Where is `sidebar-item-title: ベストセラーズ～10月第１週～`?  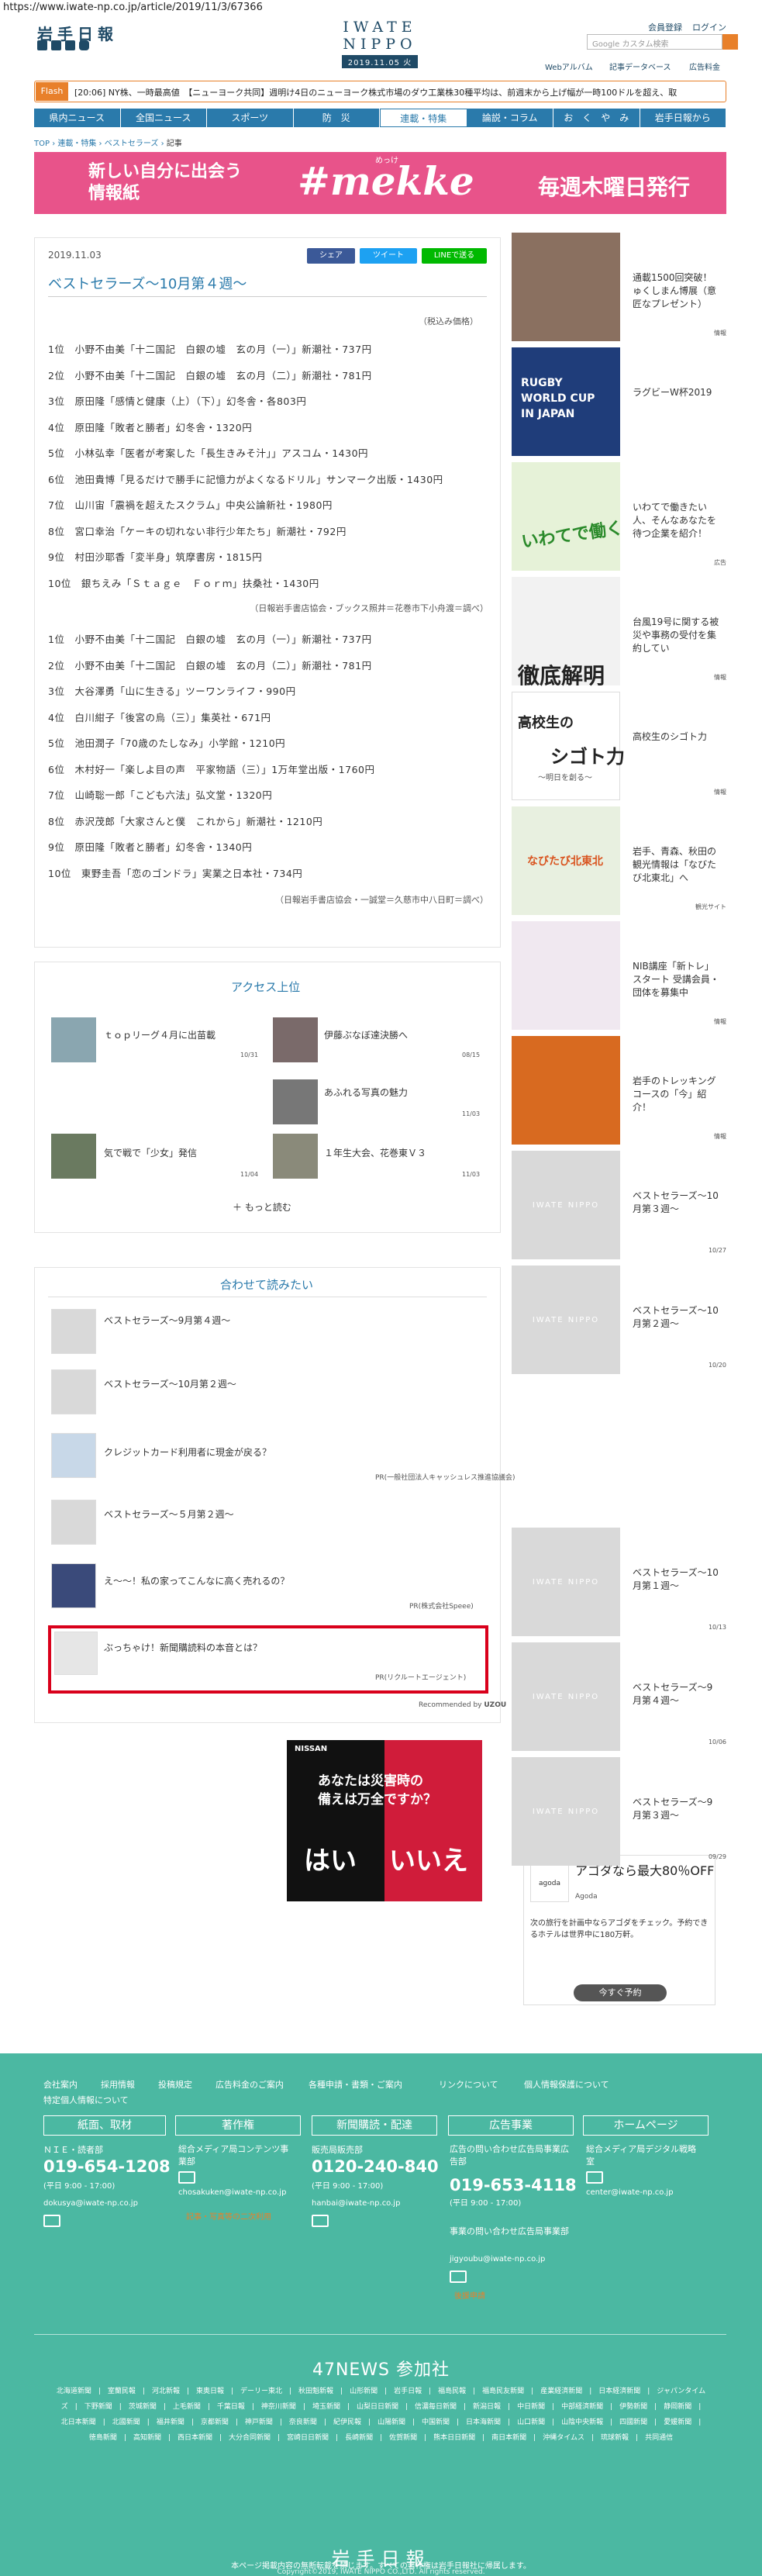 sidebar-item-title: ベストセラーズ～10月第１週～ is located at coordinates (676, 1580).